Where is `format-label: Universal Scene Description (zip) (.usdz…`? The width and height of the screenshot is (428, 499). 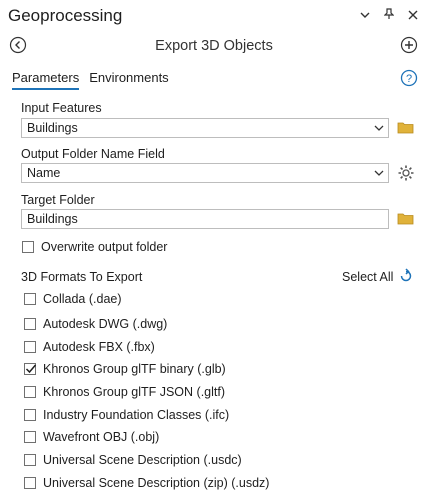
format-label: Universal Scene Description (zip) (.usdz… is located at coordinates (156, 483).